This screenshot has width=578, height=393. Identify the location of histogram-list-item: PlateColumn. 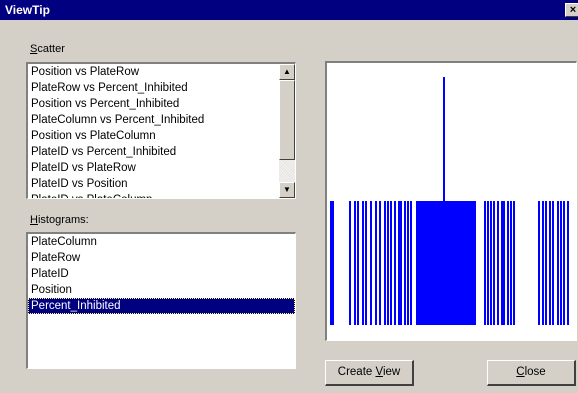
(161, 242).